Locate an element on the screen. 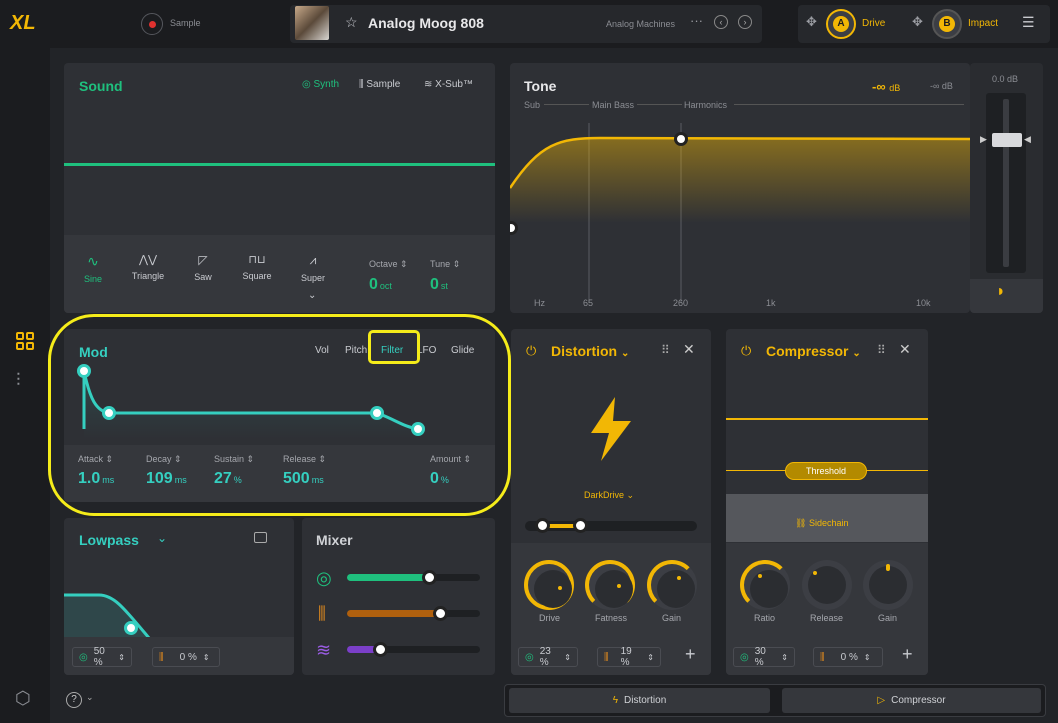  record-sample-button is located at coordinates (152, 24).